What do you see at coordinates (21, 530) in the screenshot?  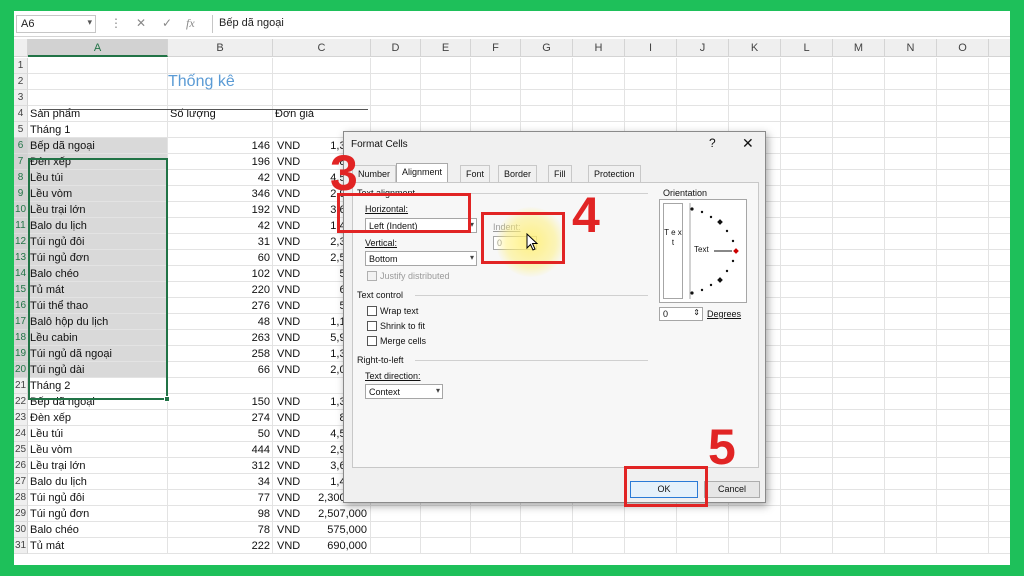 I see `row-number: 30` at bounding box center [21, 530].